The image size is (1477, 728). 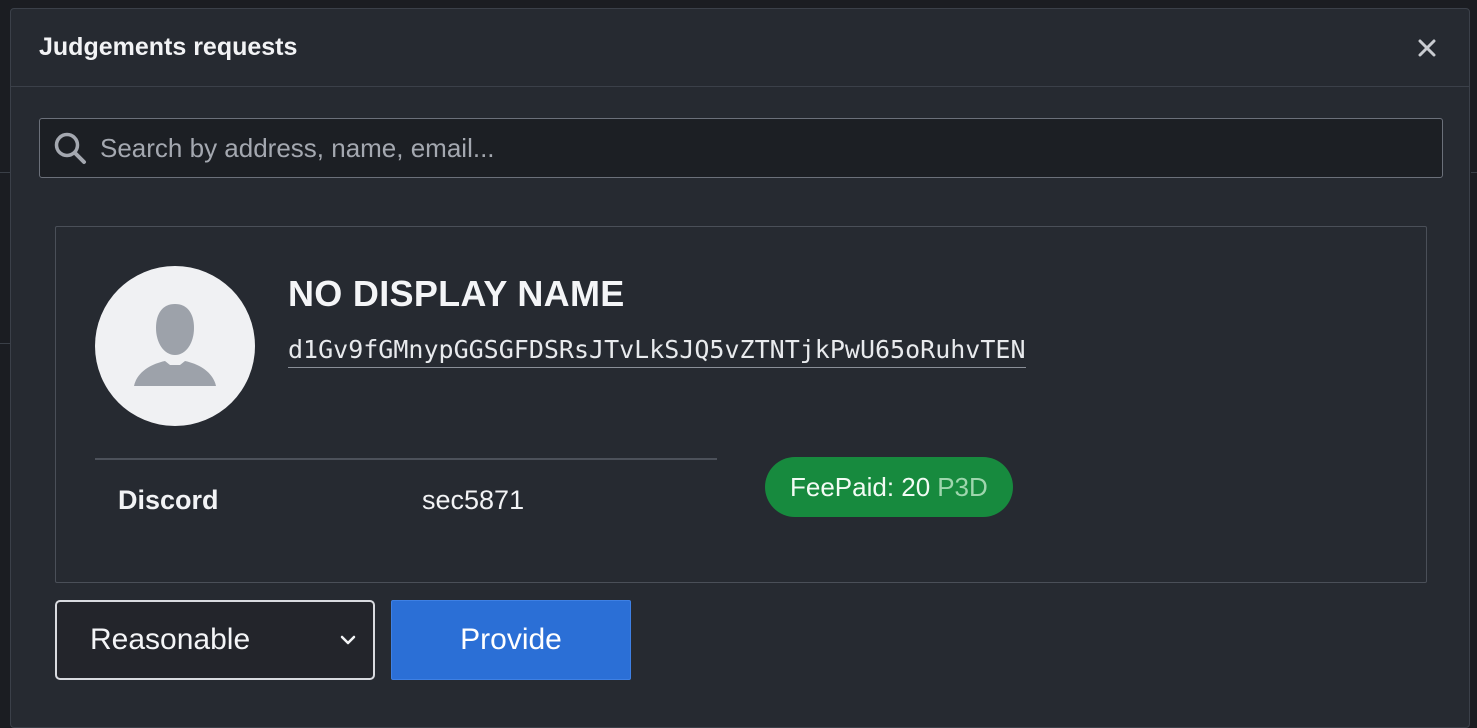 What do you see at coordinates (168, 500) in the screenshot?
I see `field-label-discord: Discord` at bounding box center [168, 500].